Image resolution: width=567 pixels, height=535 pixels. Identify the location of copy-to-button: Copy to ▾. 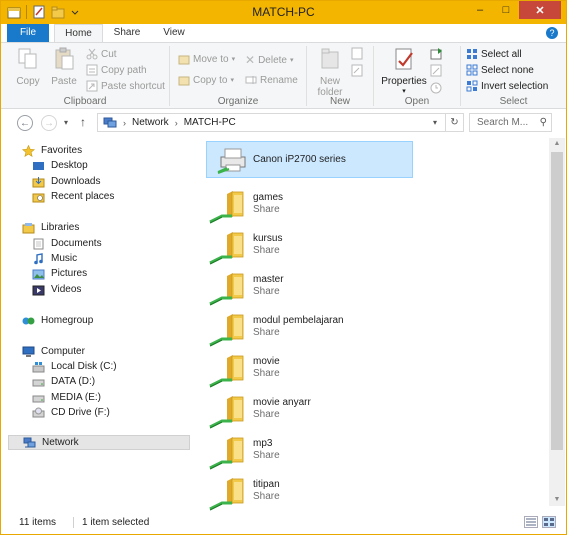
(206, 80).